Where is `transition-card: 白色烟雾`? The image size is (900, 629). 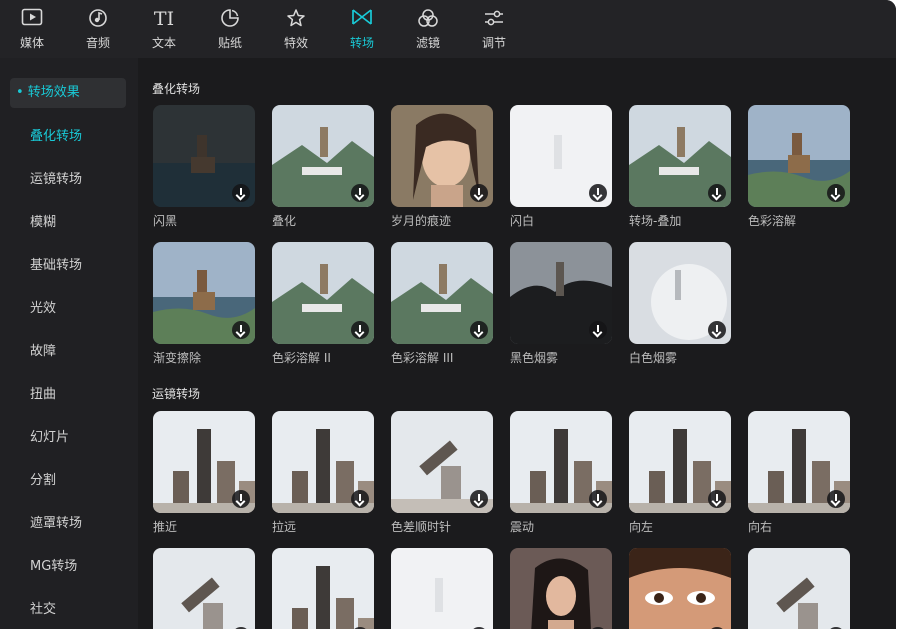 transition-card: 白色烟雾 is located at coordinates (680, 304).